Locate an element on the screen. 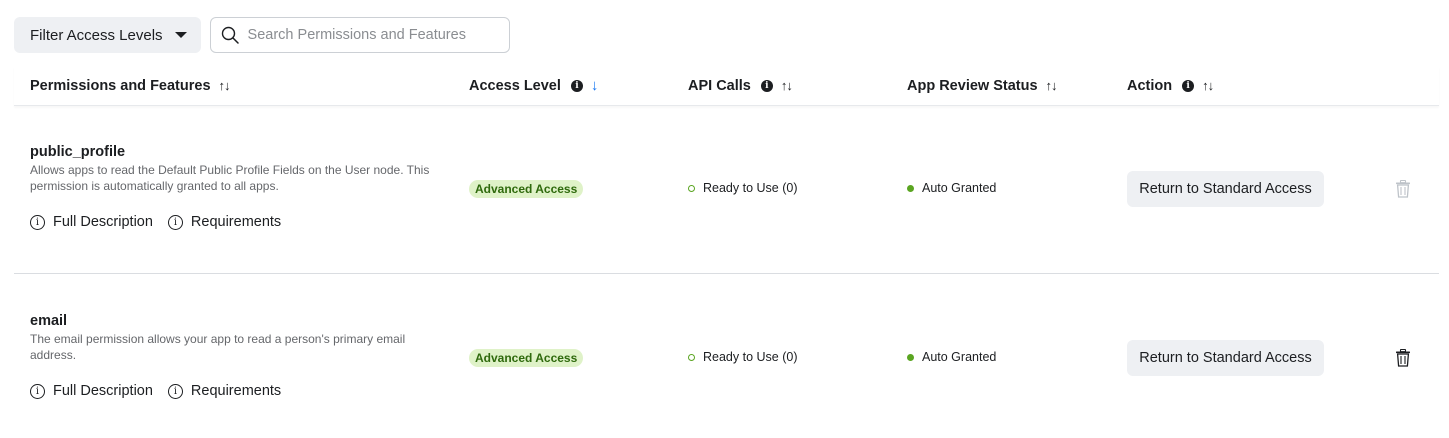 The width and height of the screenshot is (1449, 438). column-header-action: Action i ↑↓ is located at coordinates (1170, 85).